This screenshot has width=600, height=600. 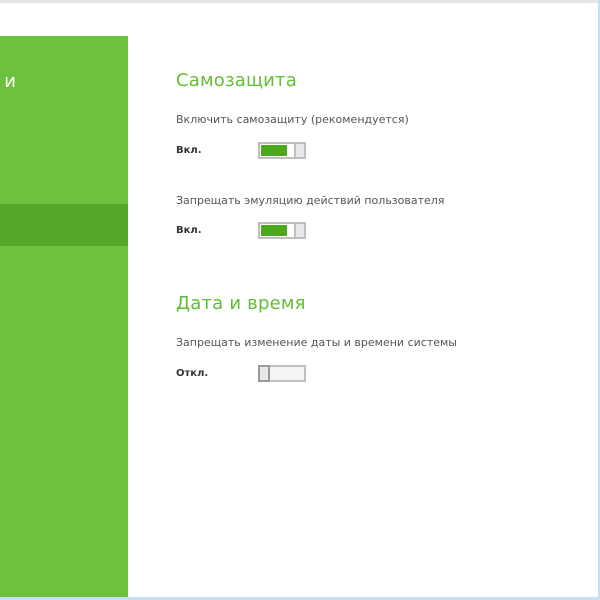 I want to click on toggle-row-block-date-change: Откл., so click(x=276, y=375).